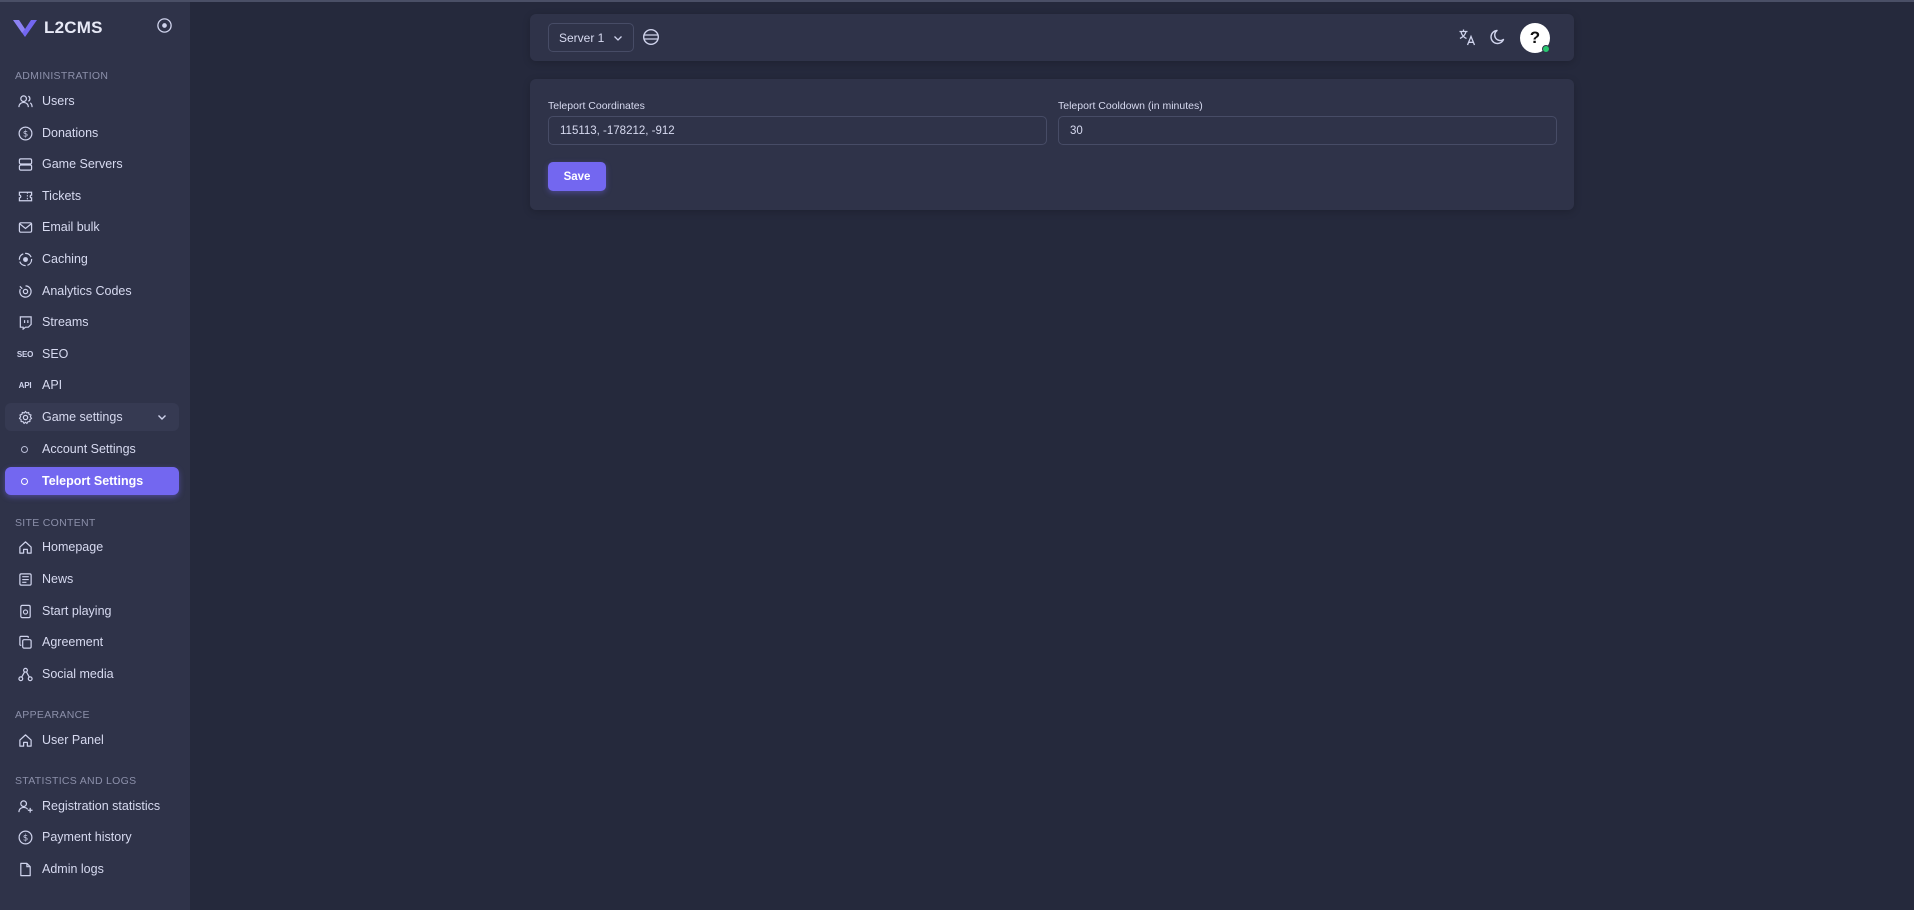  I want to click on sidebar-item-label: Agreement, so click(73, 642).